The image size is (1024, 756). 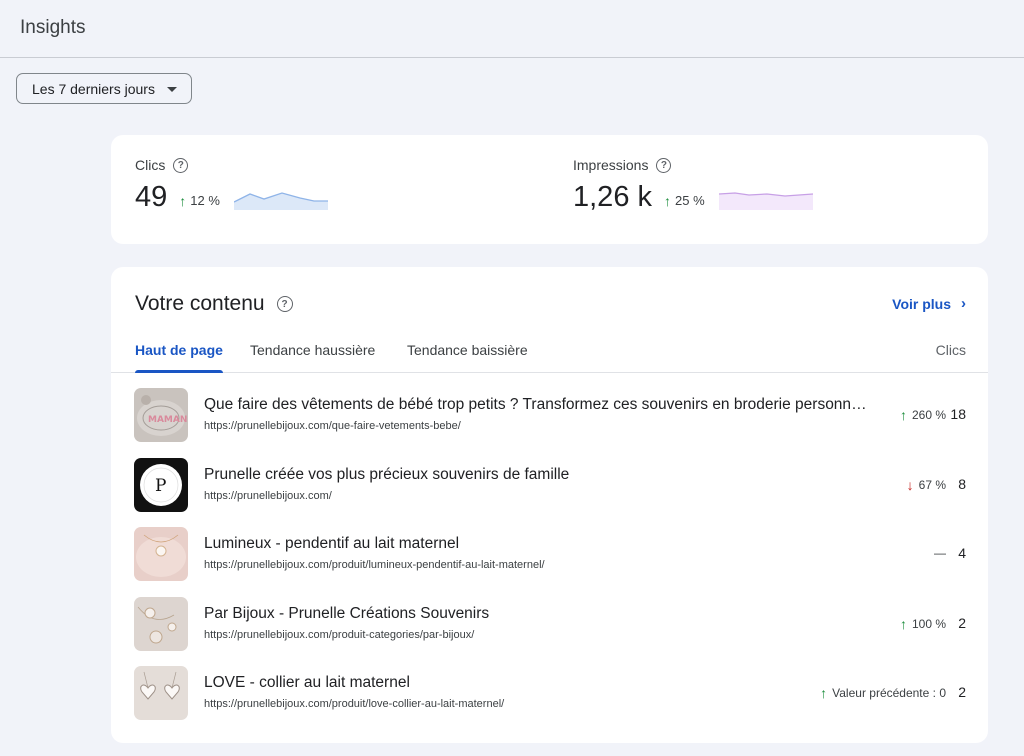 I want to click on row-change-value: 100 %, so click(x=928, y=623).